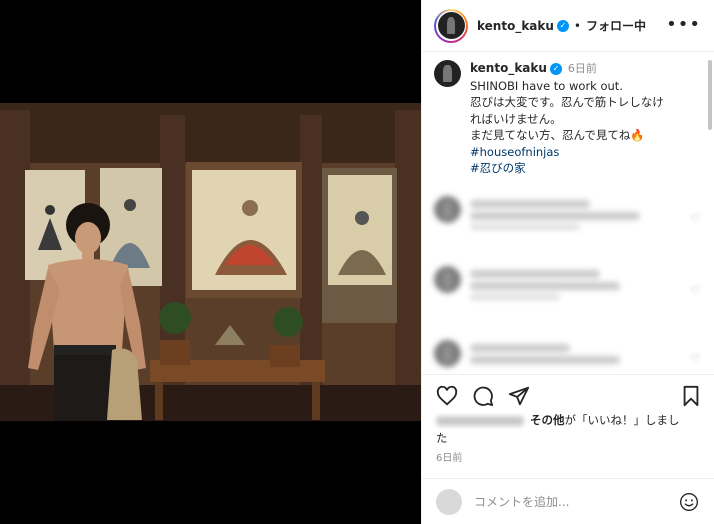  What do you see at coordinates (683, 24) in the screenshot?
I see `more-icon: •••` at bounding box center [683, 24].